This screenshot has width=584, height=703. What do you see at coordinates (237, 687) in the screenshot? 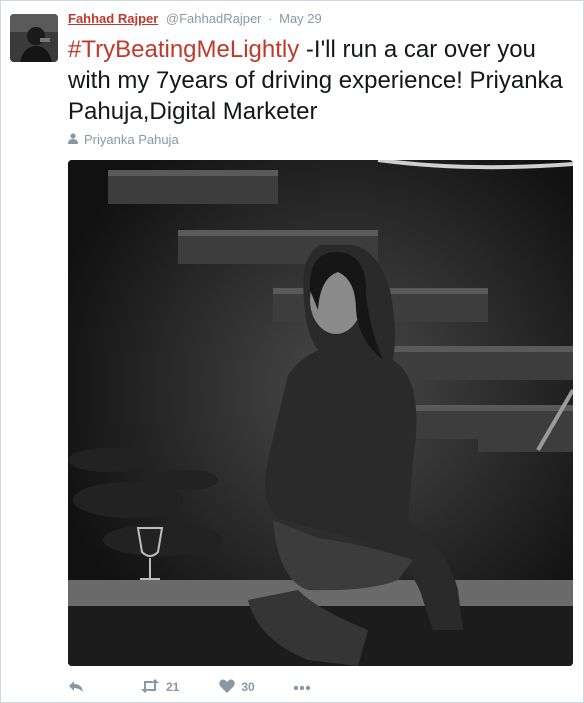
I see `like-button: 30` at bounding box center [237, 687].